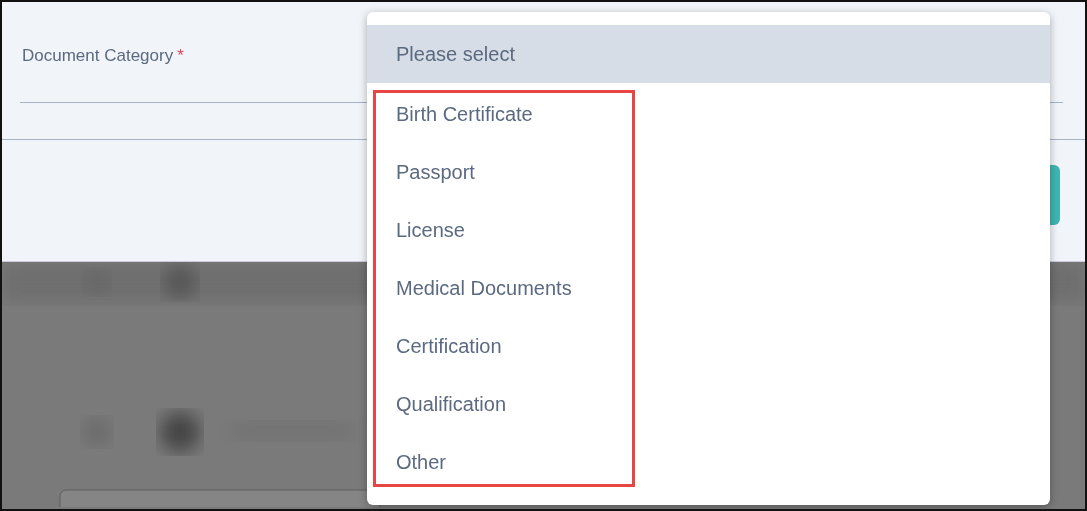  I want to click on dropdown-option: Qualification, so click(708, 404).